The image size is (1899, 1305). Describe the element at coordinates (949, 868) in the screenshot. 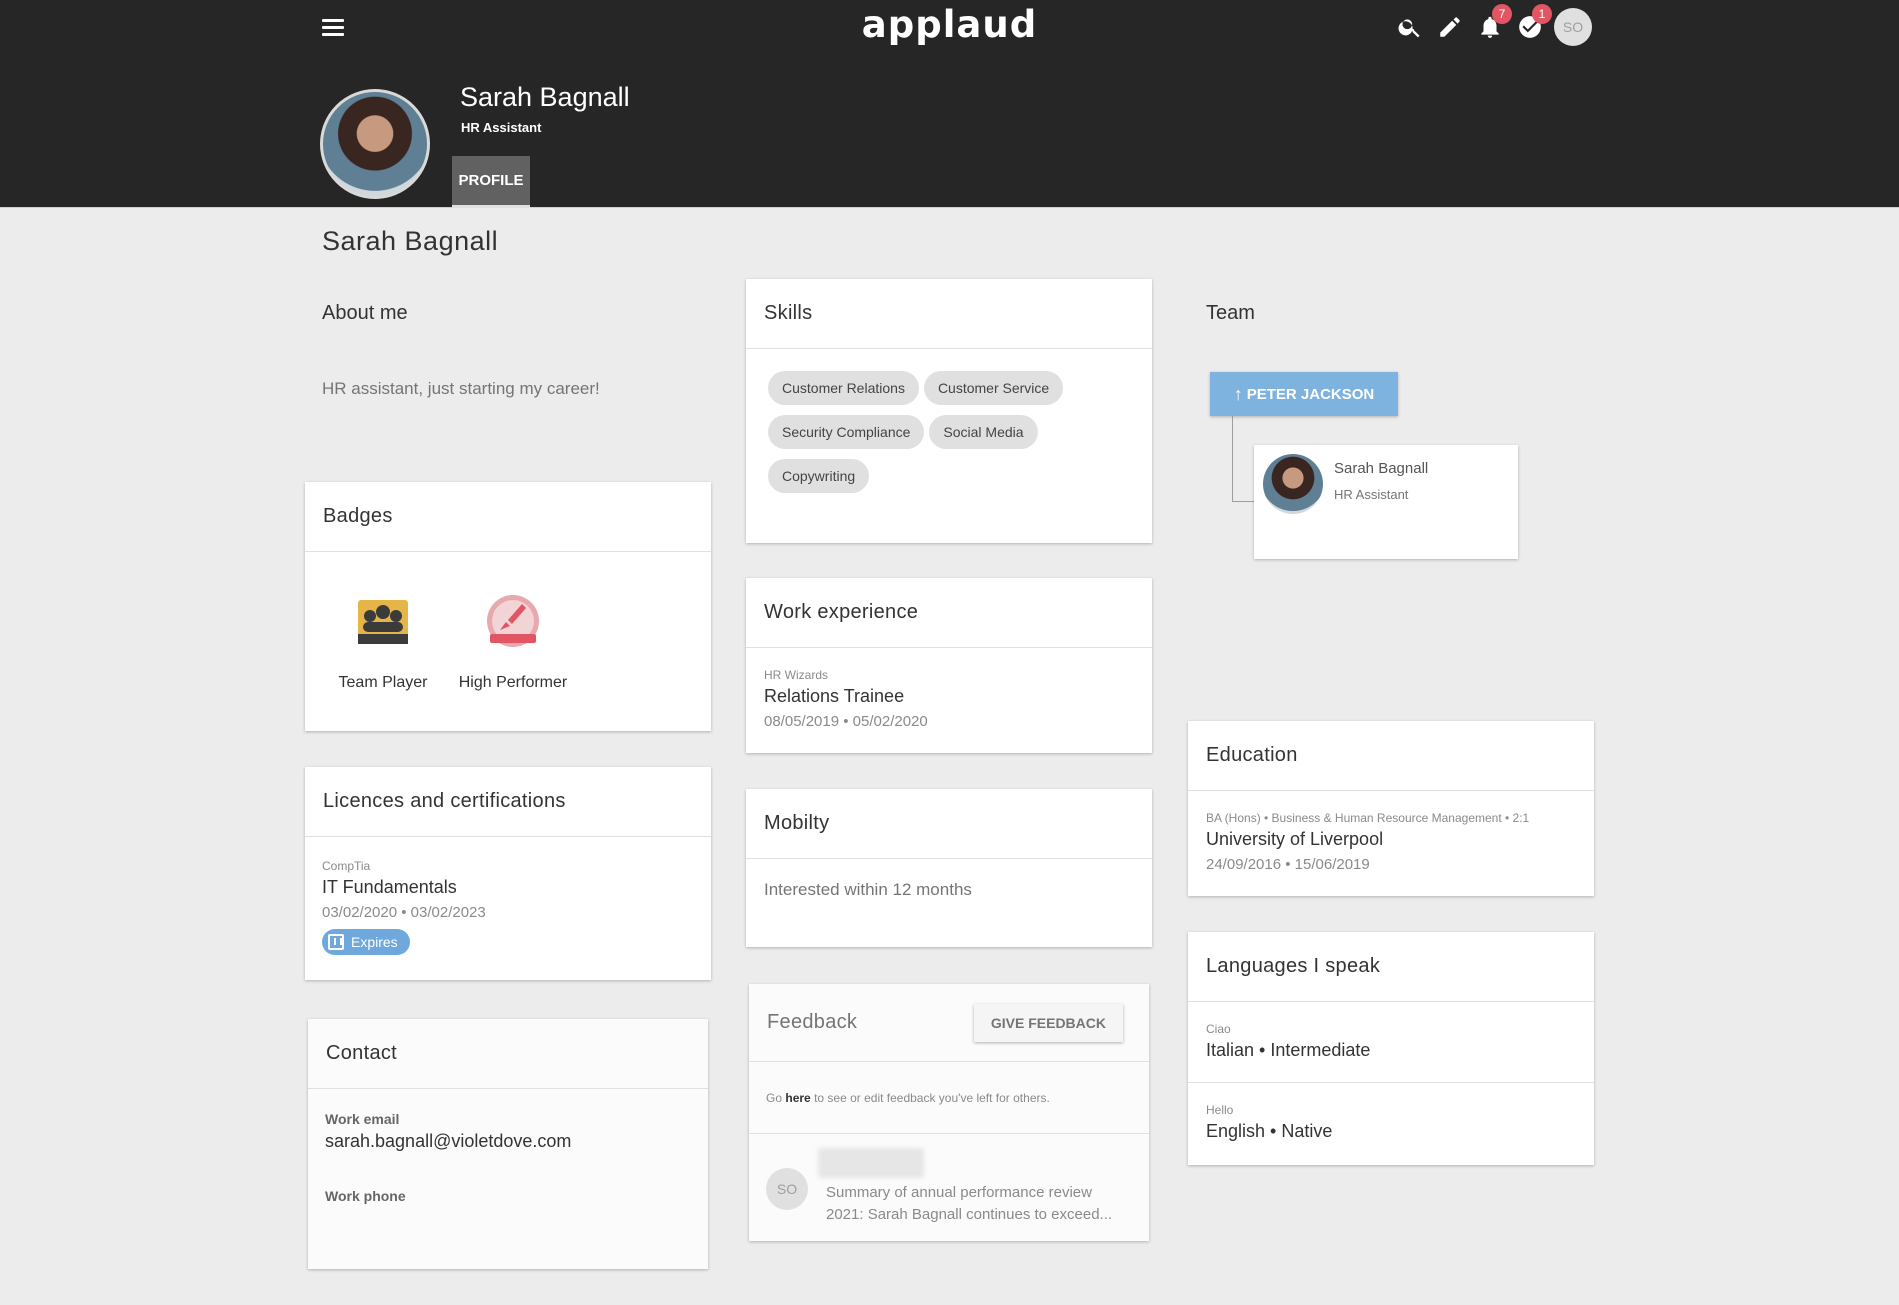

I see `mobility-card: Mobilty Interested within 12 months` at that location.